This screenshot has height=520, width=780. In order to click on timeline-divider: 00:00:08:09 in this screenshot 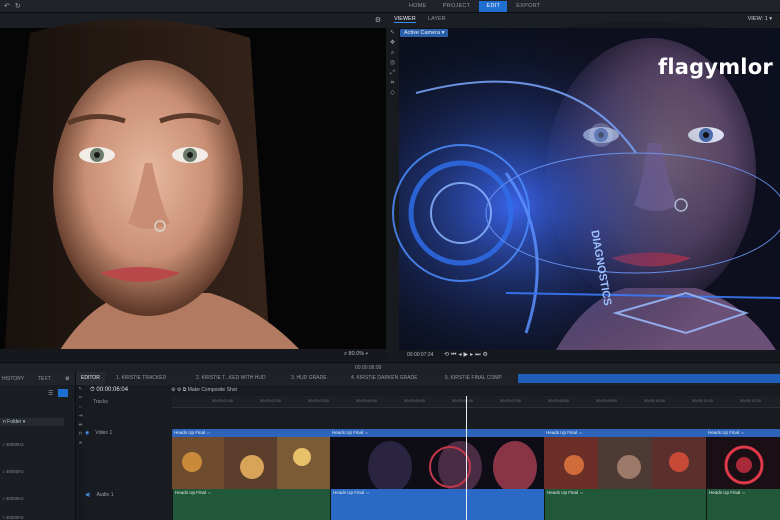, I will do `click(390, 367)`.